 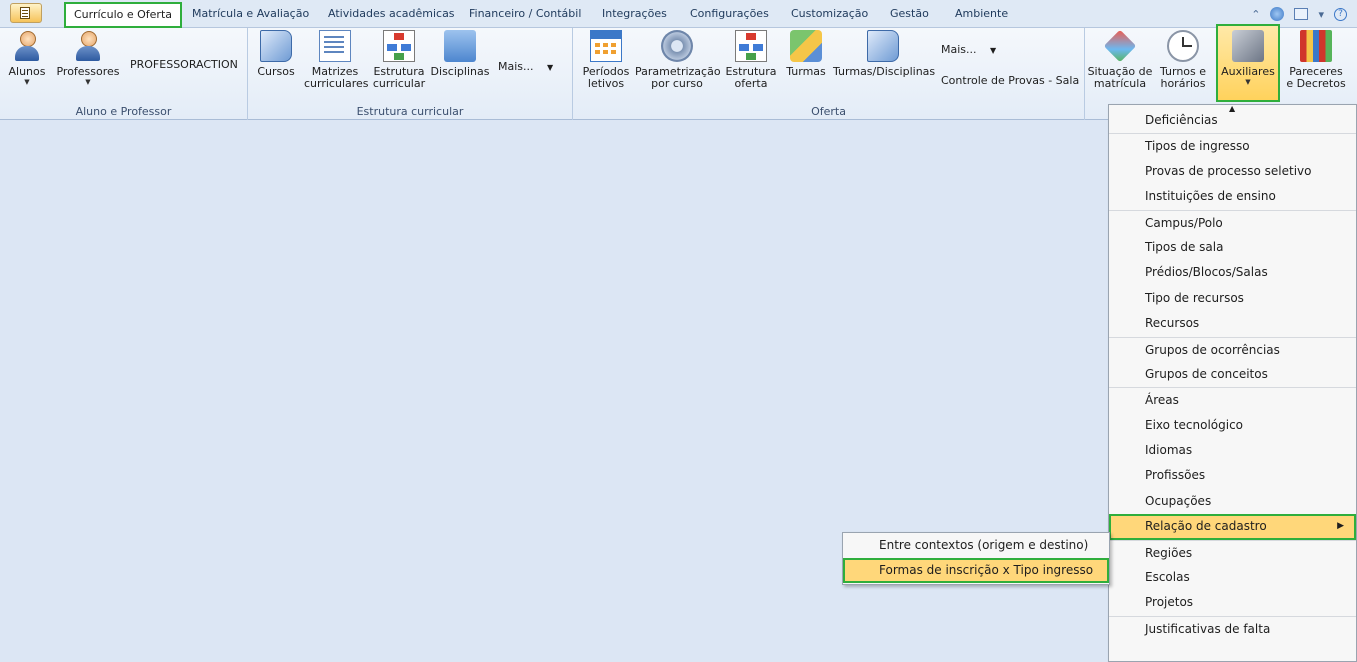 What do you see at coordinates (1206, 373) in the screenshot?
I see `menu-item-label: Grupos de conceitos` at bounding box center [1206, 373].